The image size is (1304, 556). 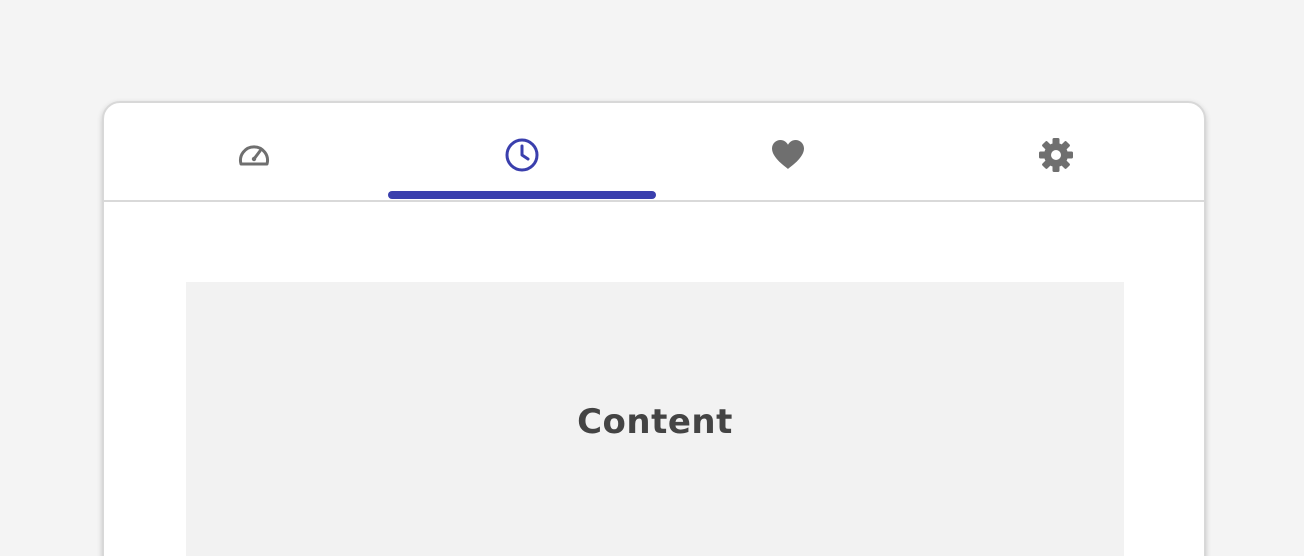 I want to click on tab-history, so click(x=522, y=151).